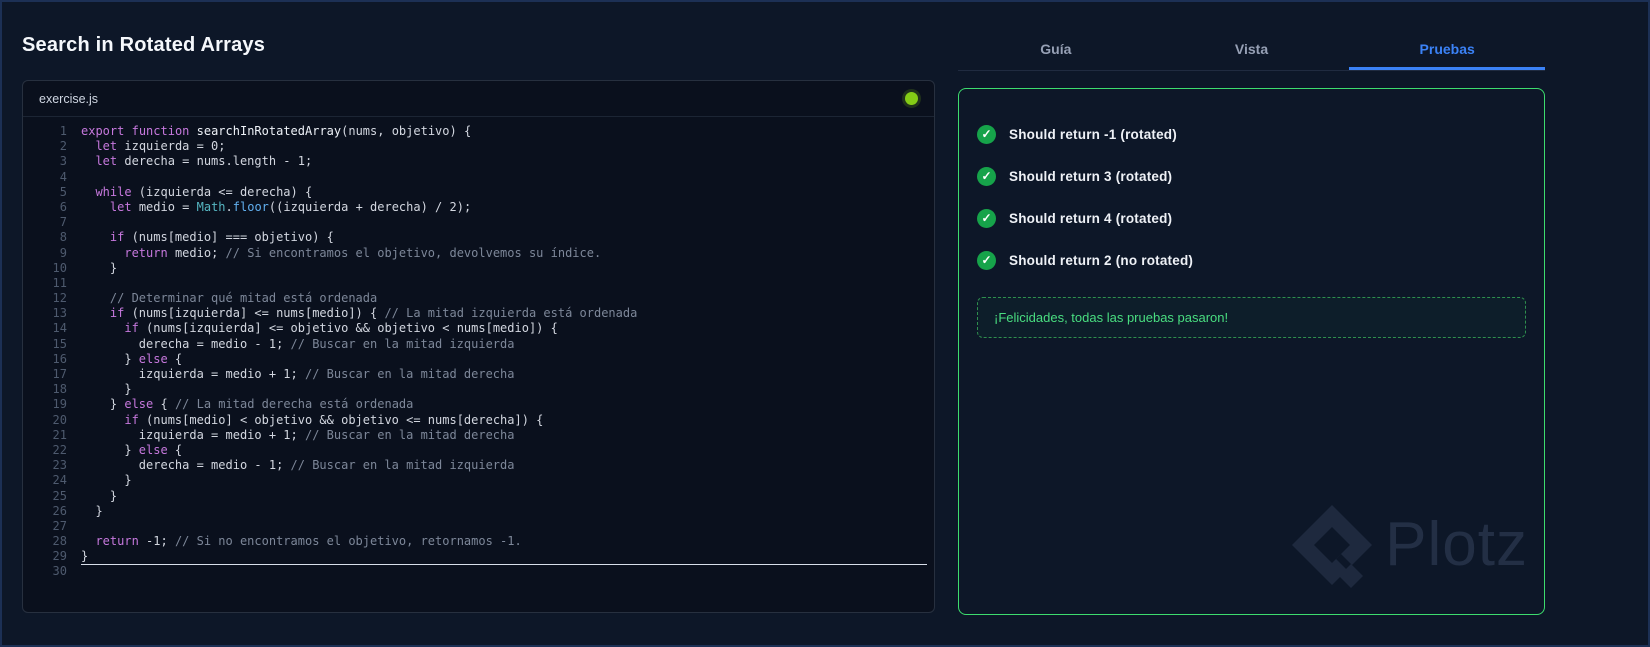  Describe the element at coordinates (63, 206) in the screenshot. I see `line-number: 6` at that location.